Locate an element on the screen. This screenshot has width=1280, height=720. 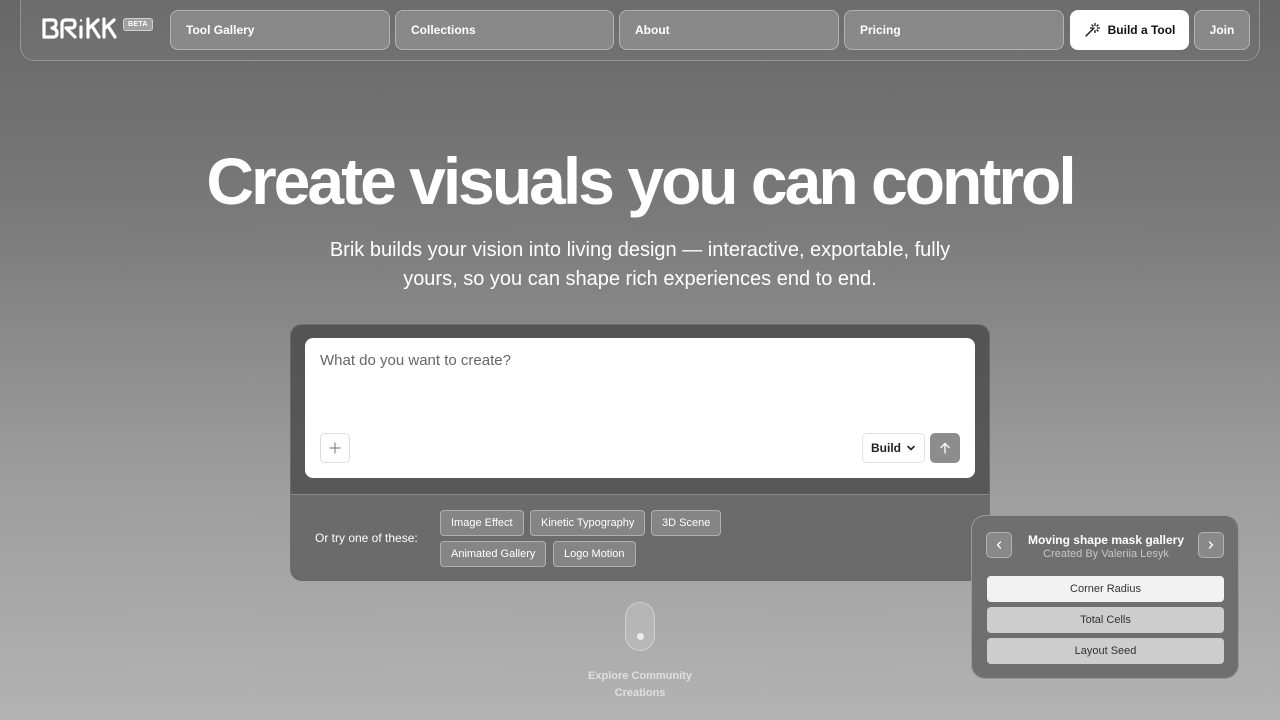
param-total-cells: Total Cells is located at coordinates (1105, 620).